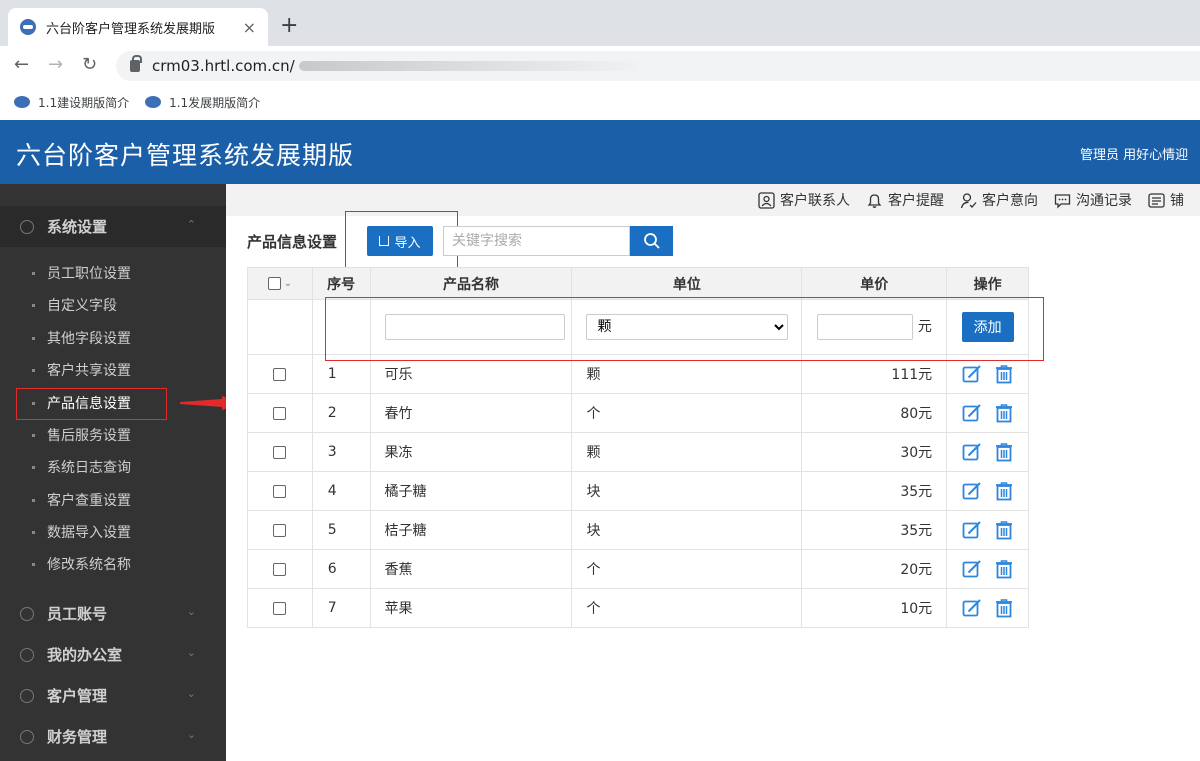 Image resolution: width=1200 pixels, height=761 pixels. I want to click on unit-cell: 块, so click(687, 530).